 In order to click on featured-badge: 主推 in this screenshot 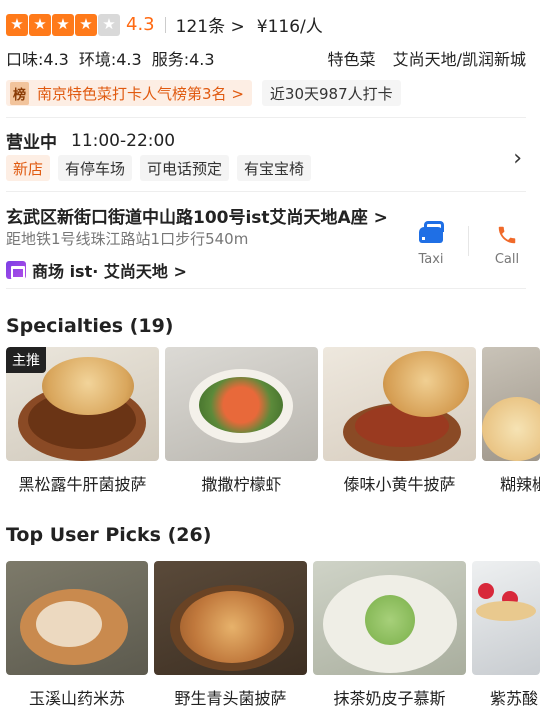, I will do `click(26, 360)`.